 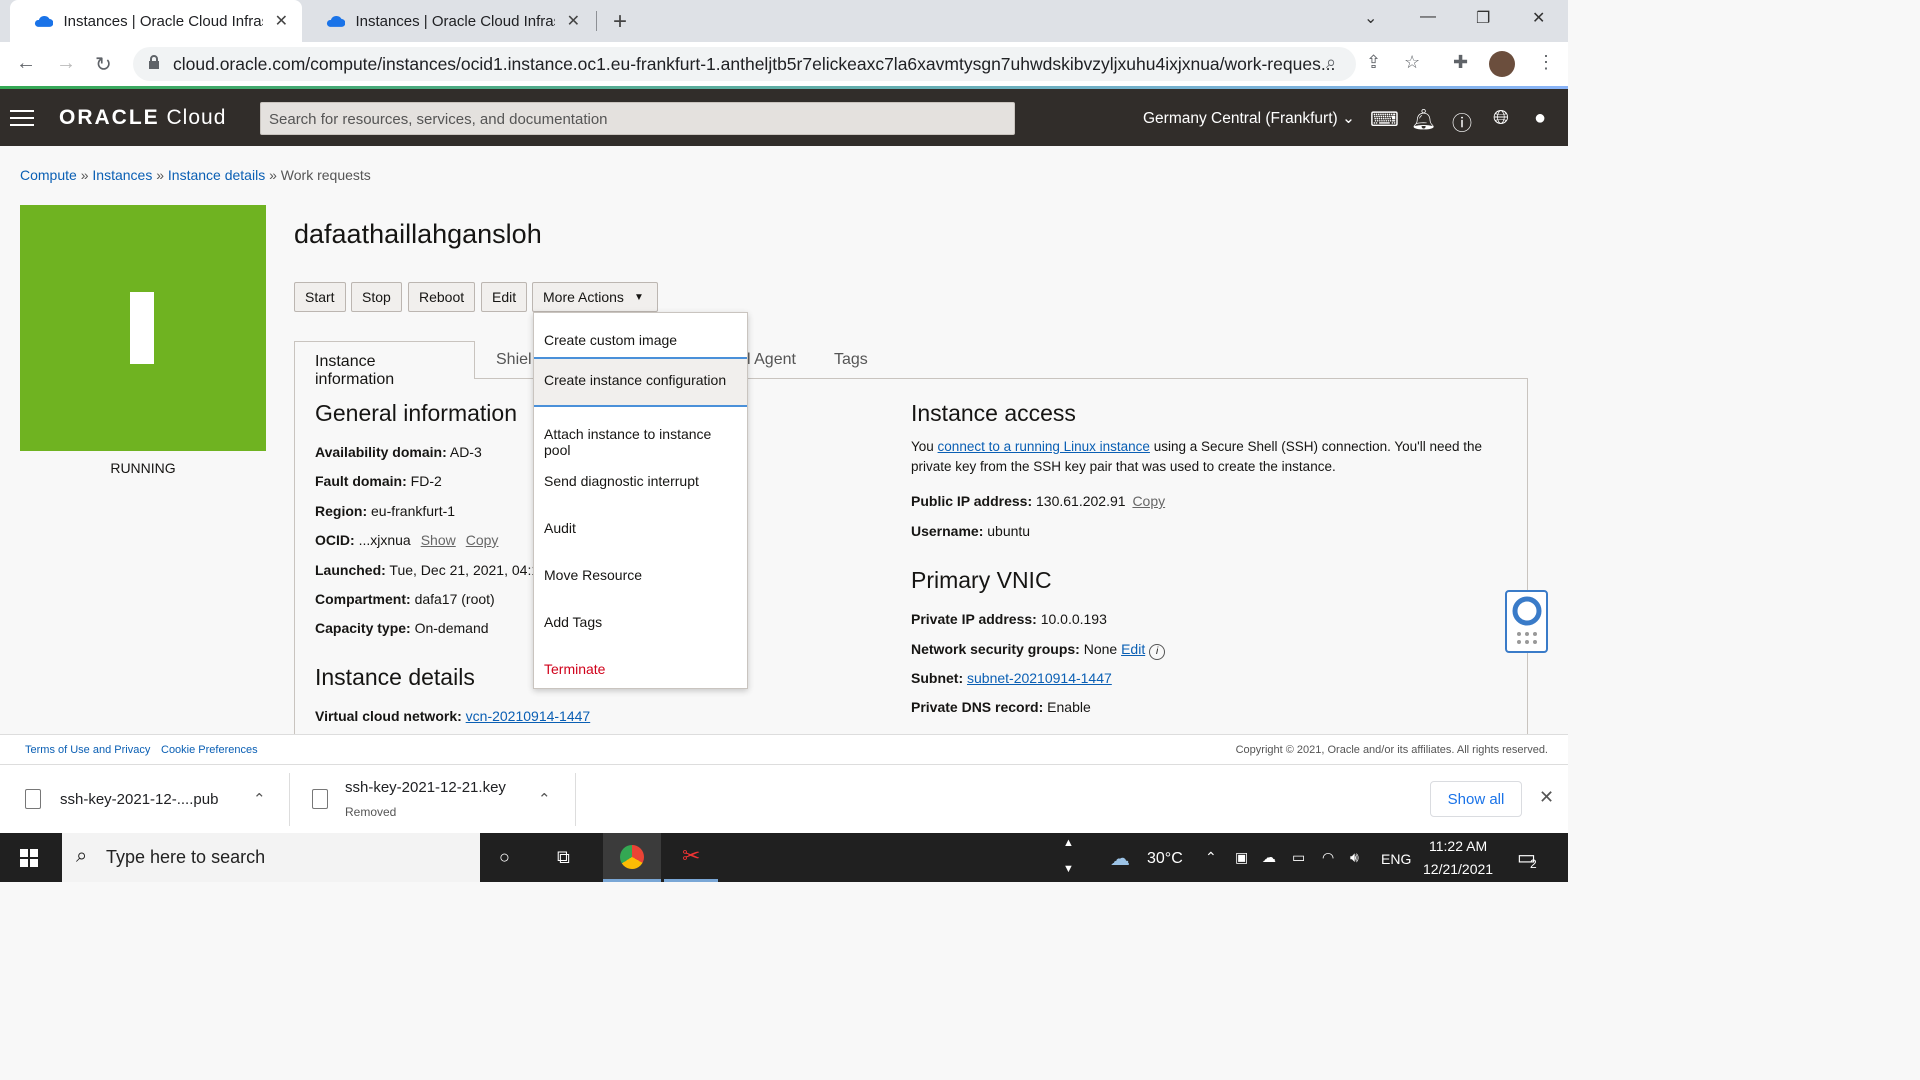 I want to click on oracle-cloud-logo: ORACLE Cloud, so click(x=142, y=118).